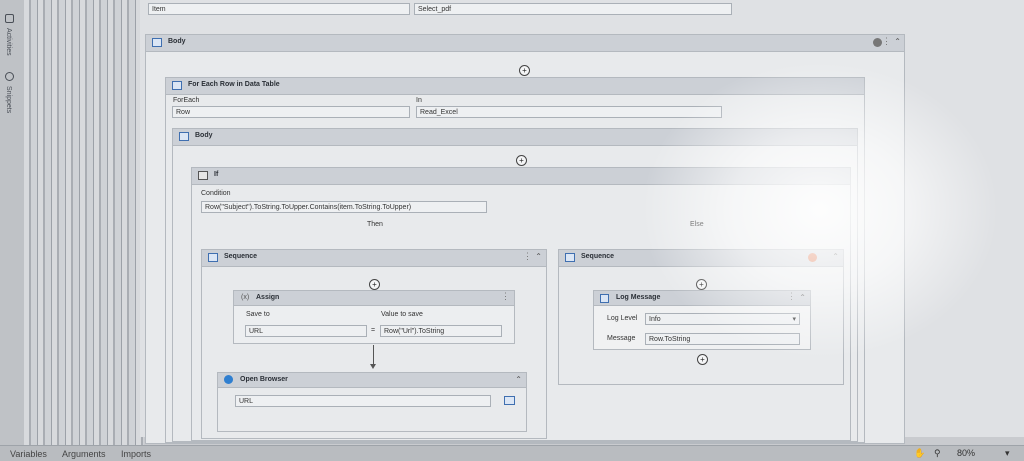 The height and width of the screenshot is (461, 1024). What do you see at coordinates (604, 298) in the screenshot?
I see `log-message-icon` at bounding box center [604, 298].